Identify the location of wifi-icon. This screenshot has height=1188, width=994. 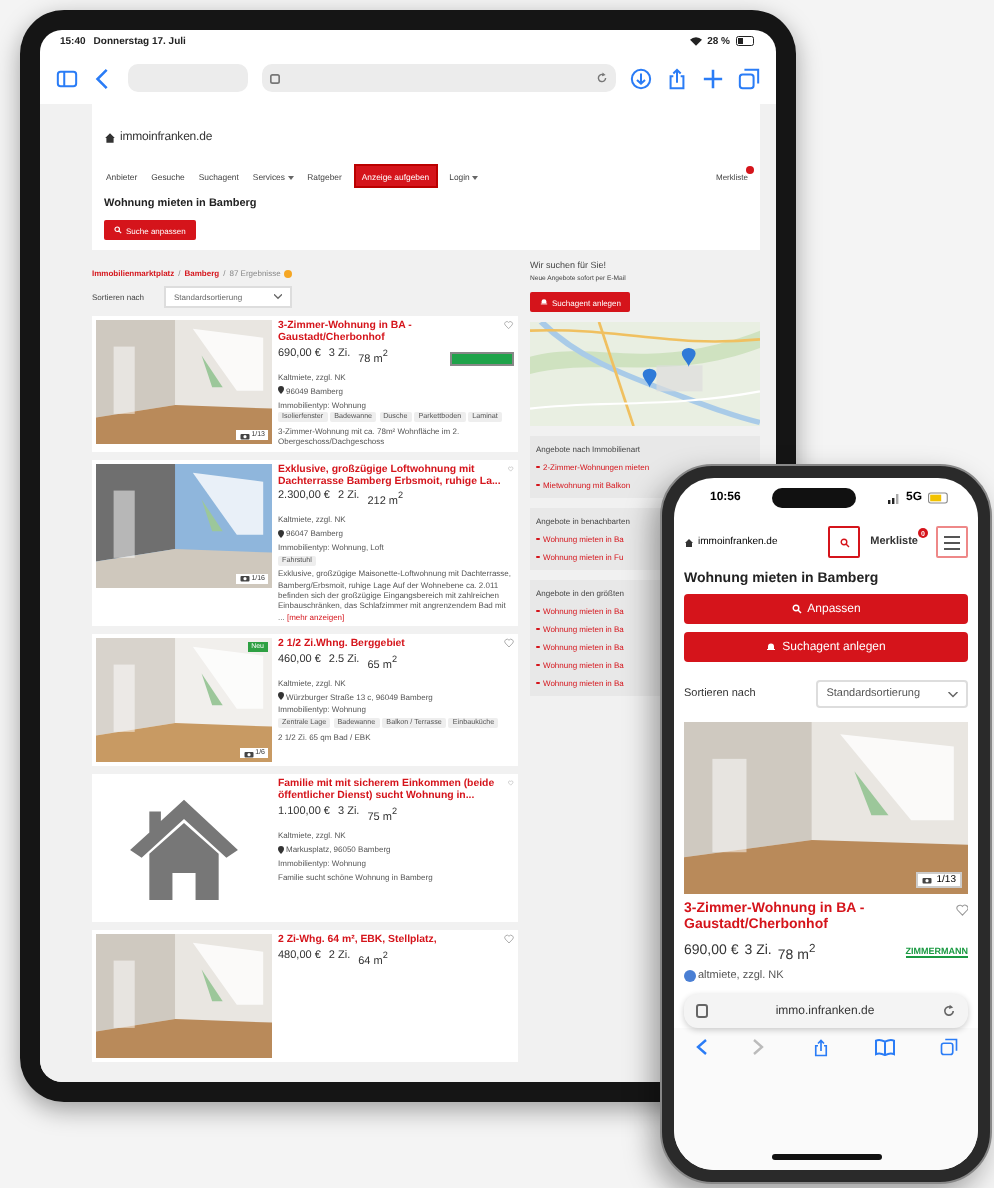
(695, 41).